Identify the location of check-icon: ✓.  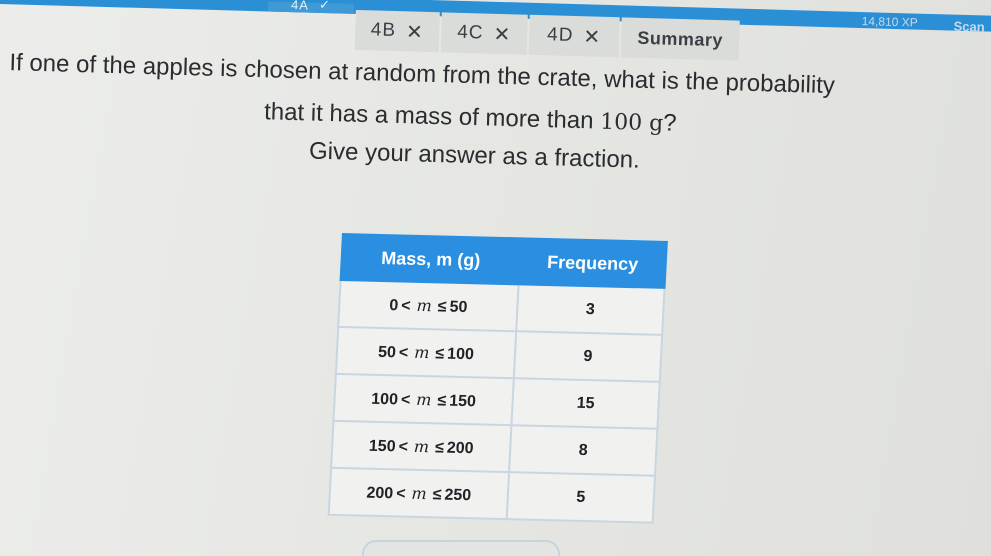
(325, 6).